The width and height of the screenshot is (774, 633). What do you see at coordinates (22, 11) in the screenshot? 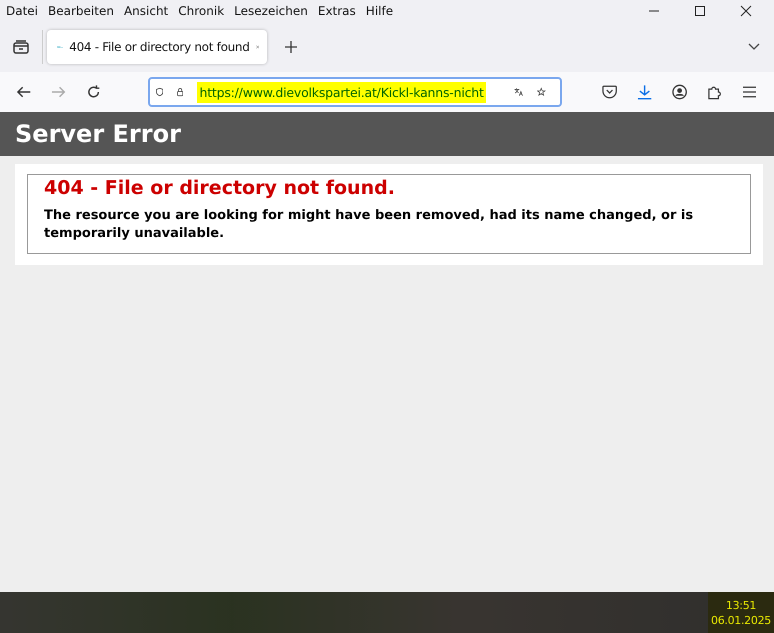
I see `menu-item: Datei` at bounding box center [22, 11].